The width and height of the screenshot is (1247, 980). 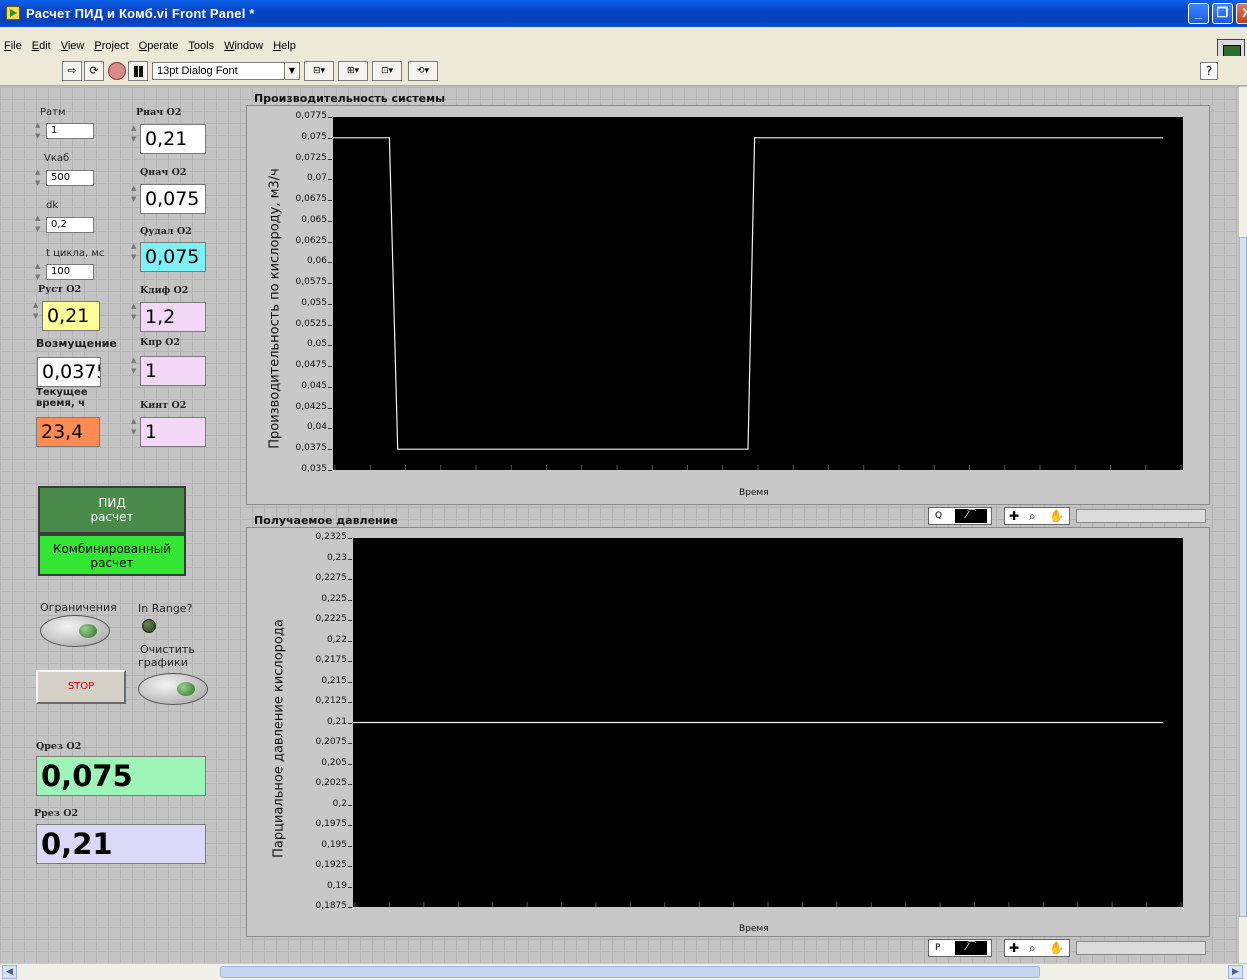 I want to click on font-dropdown-arrow-icon: ▼, so click(x=292, y=71).